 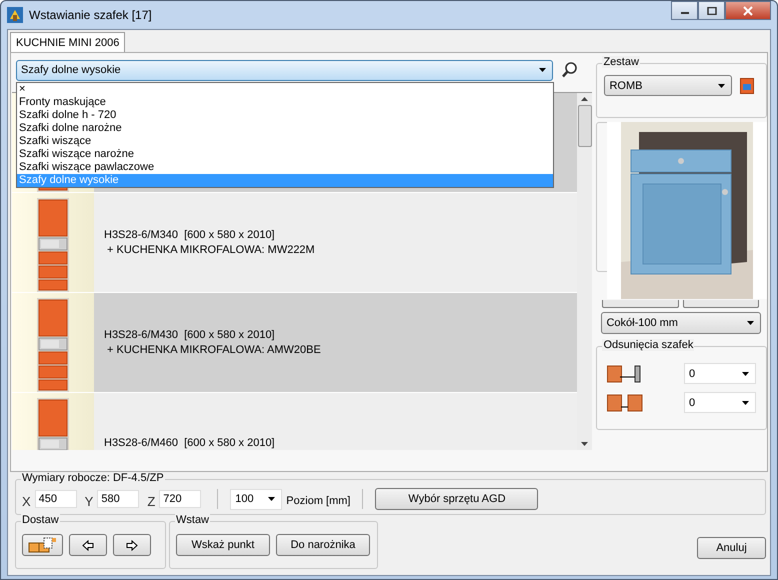 I want to click on tab: KUCHNIE MINI 2006, so click(x=68, y=42).